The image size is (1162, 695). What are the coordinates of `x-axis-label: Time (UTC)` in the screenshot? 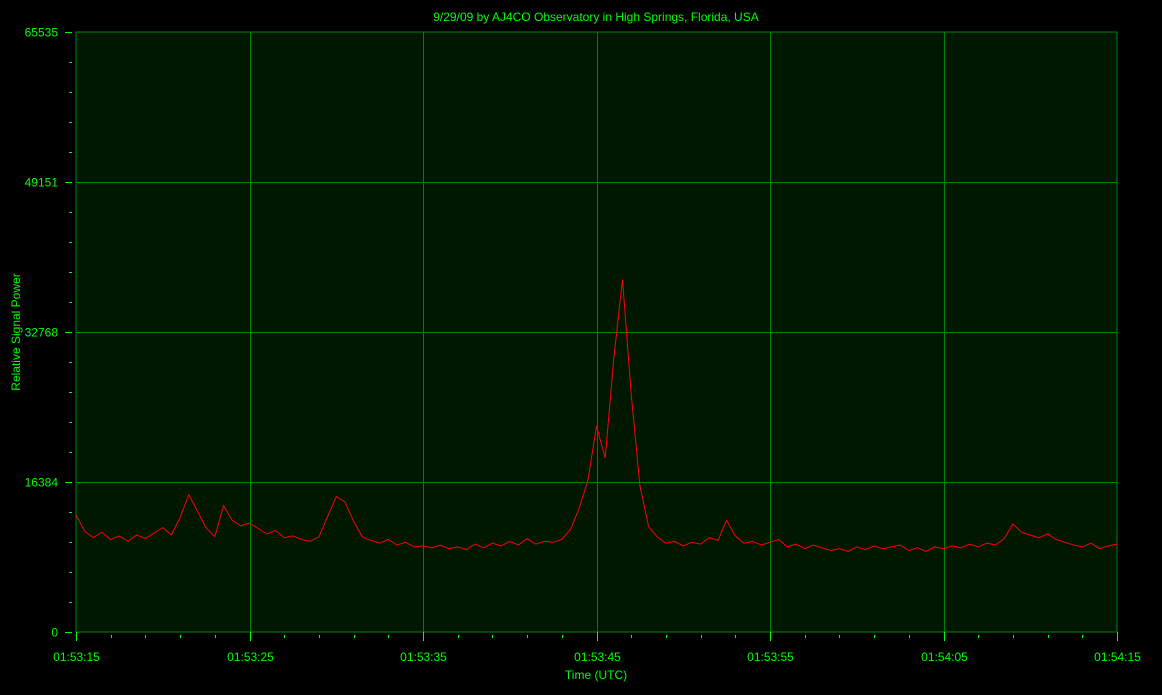 It's located at (596, 675).